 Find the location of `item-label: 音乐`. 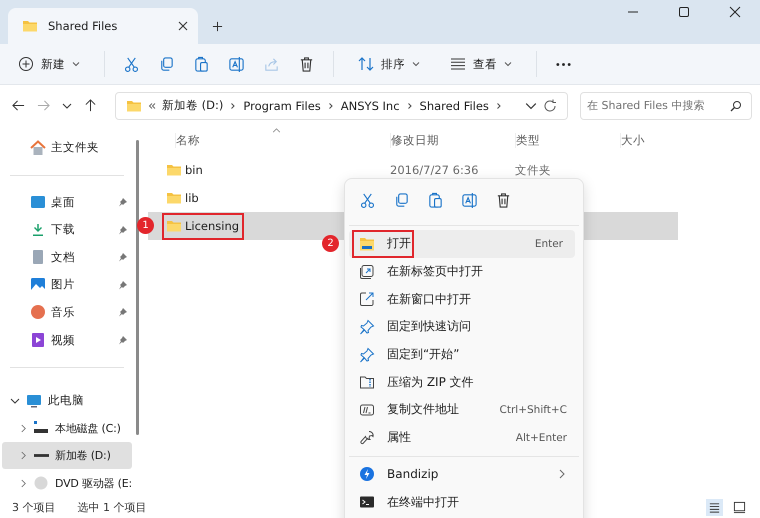

item-label: 音乐 is located at coordinates (63, 312).